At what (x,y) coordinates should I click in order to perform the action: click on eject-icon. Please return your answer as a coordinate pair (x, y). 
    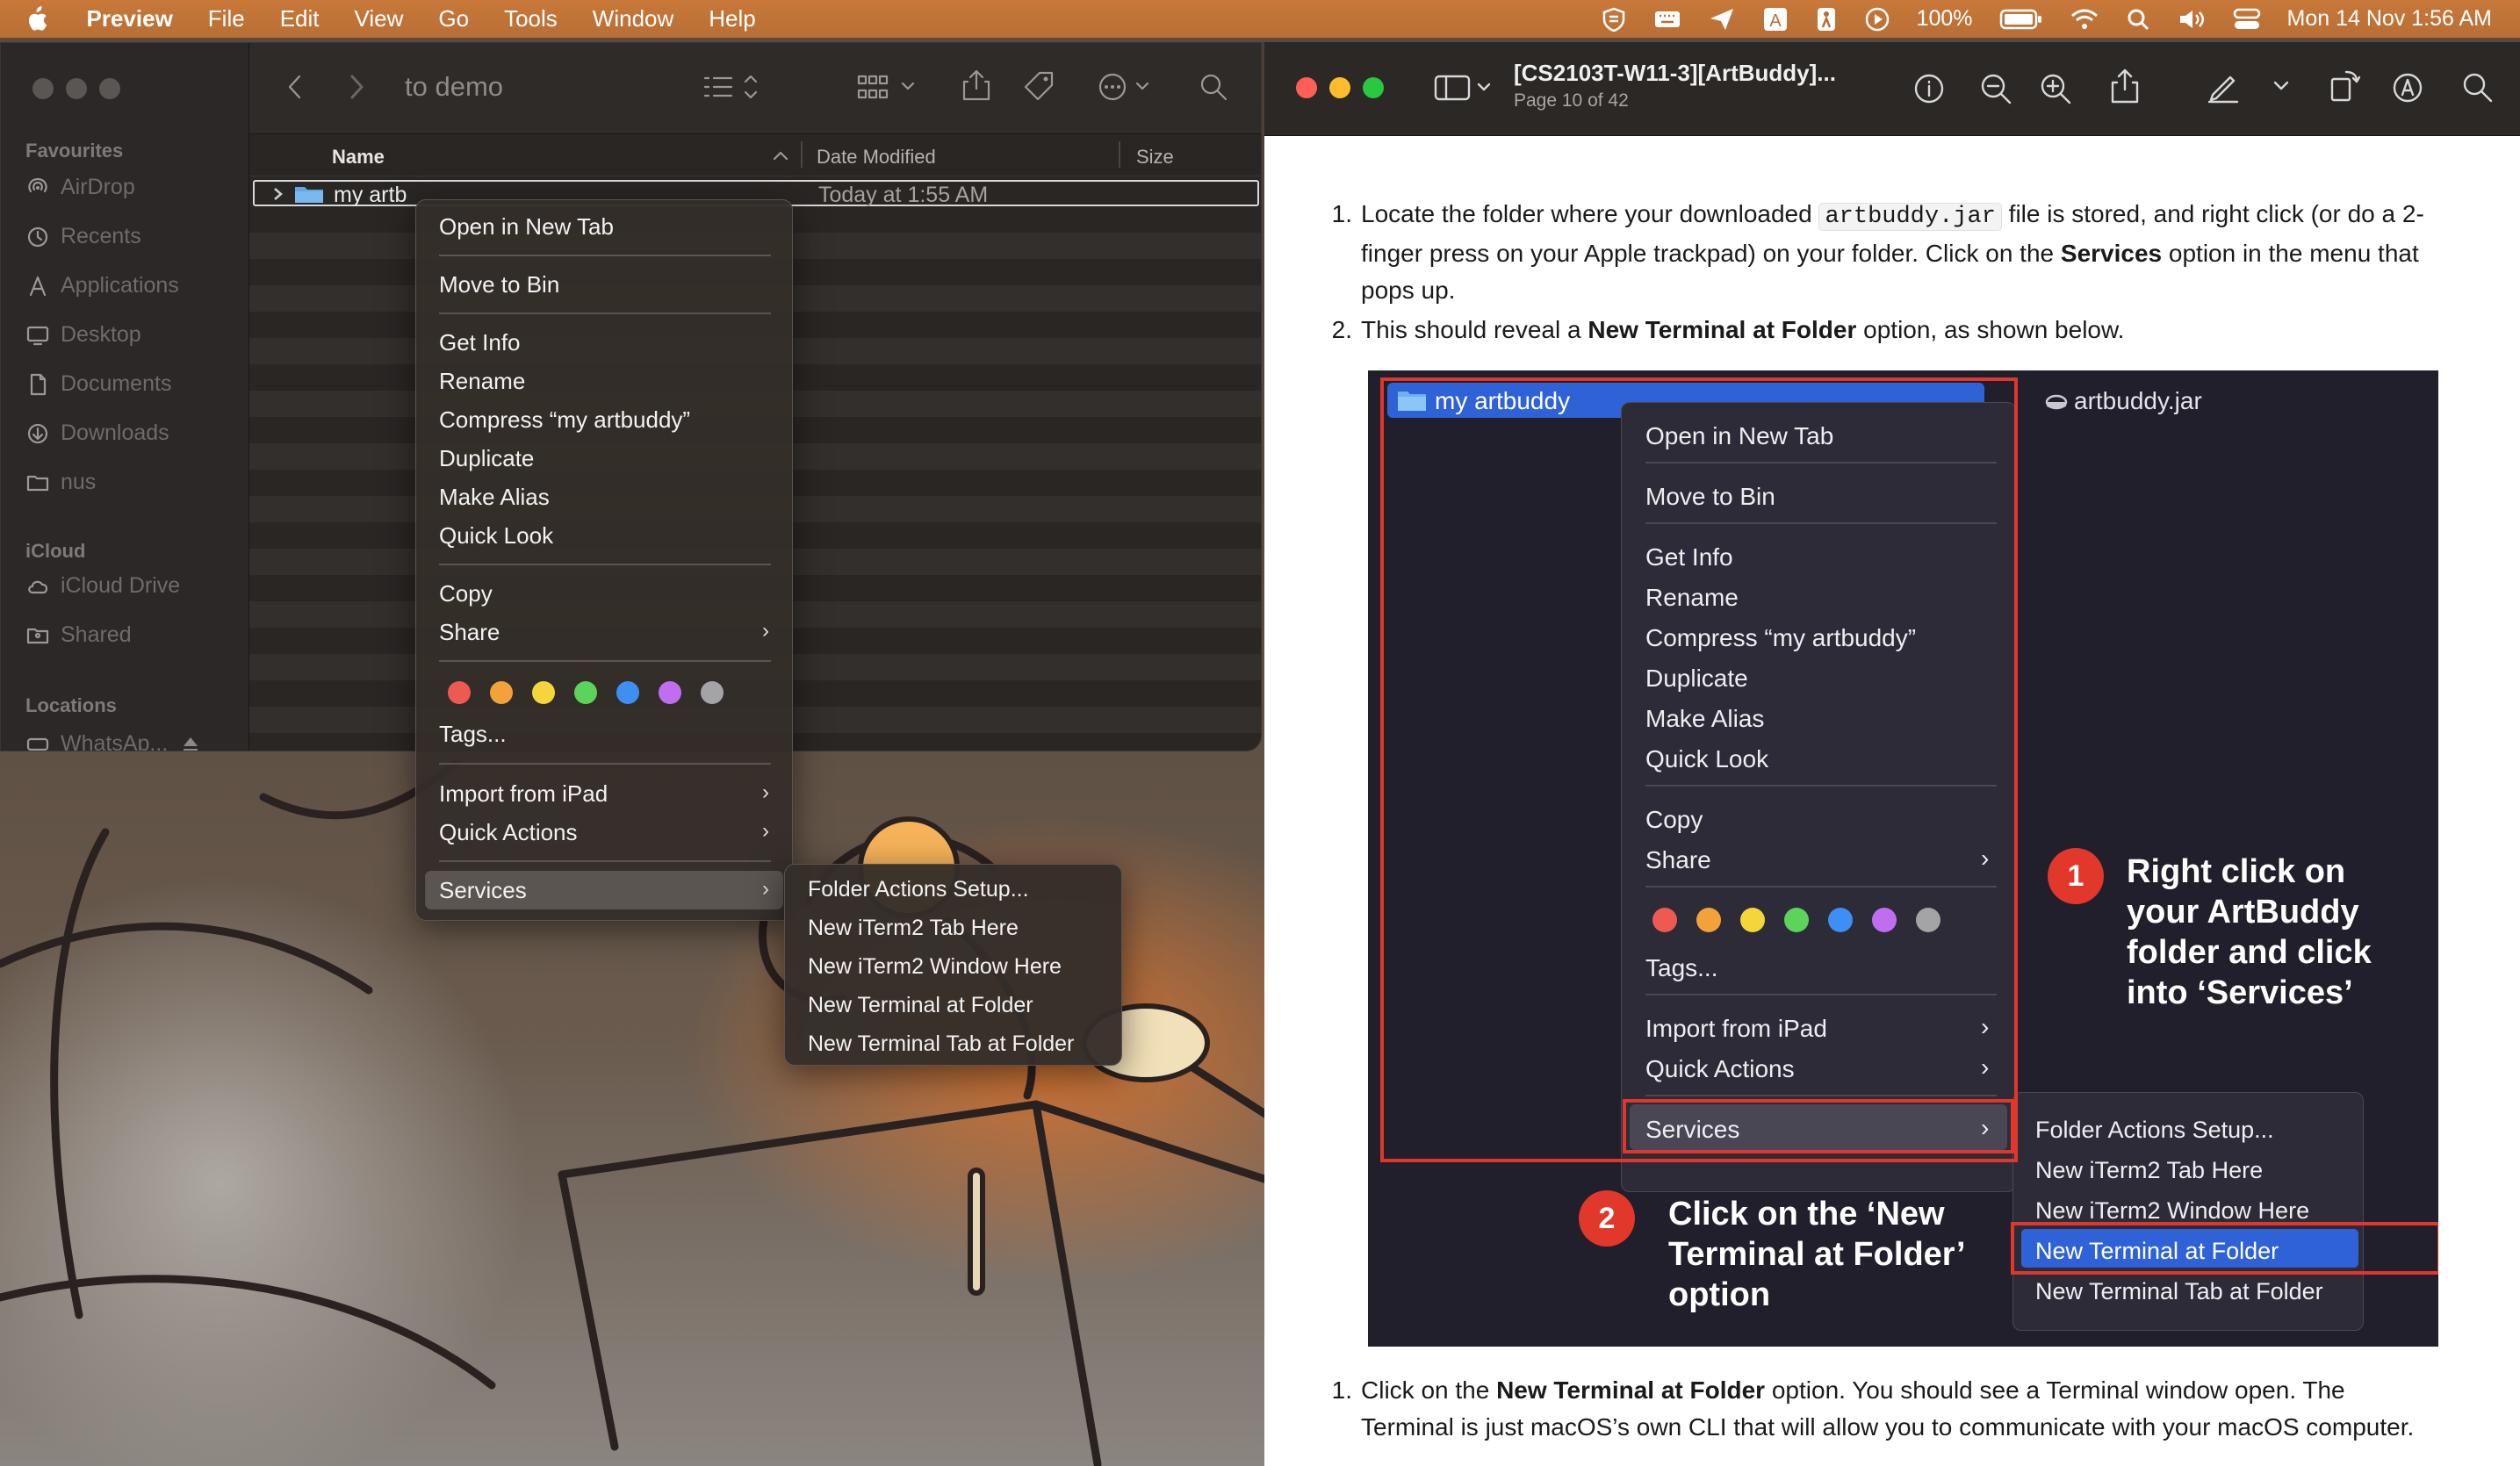
    Looking at the image, I should click on (190, 742).